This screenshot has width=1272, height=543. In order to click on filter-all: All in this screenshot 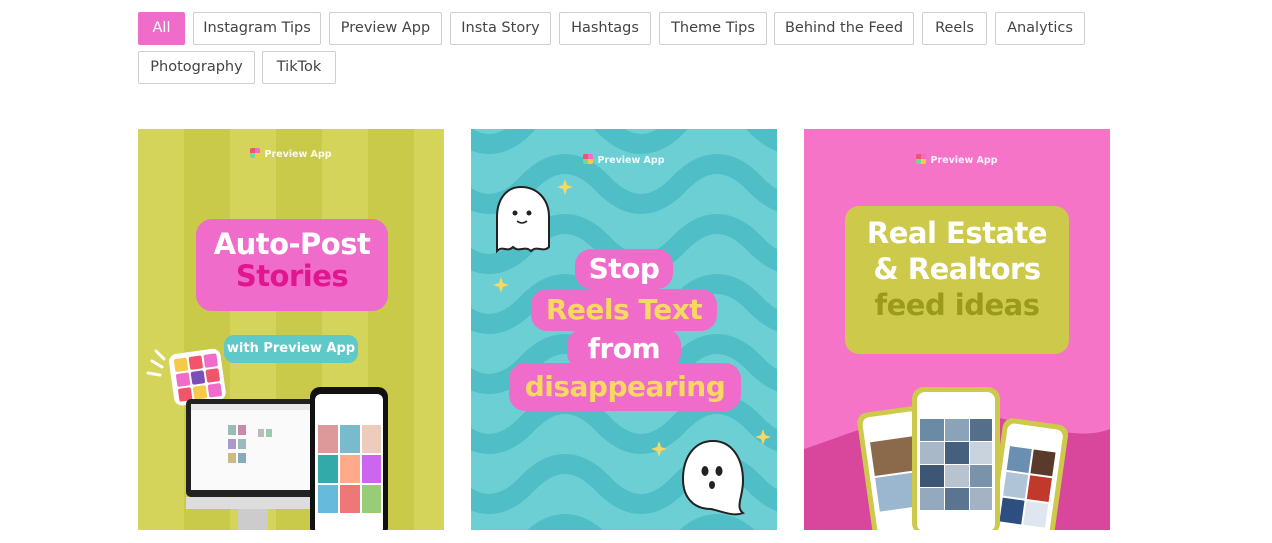, I will do `click(161, 28)`.